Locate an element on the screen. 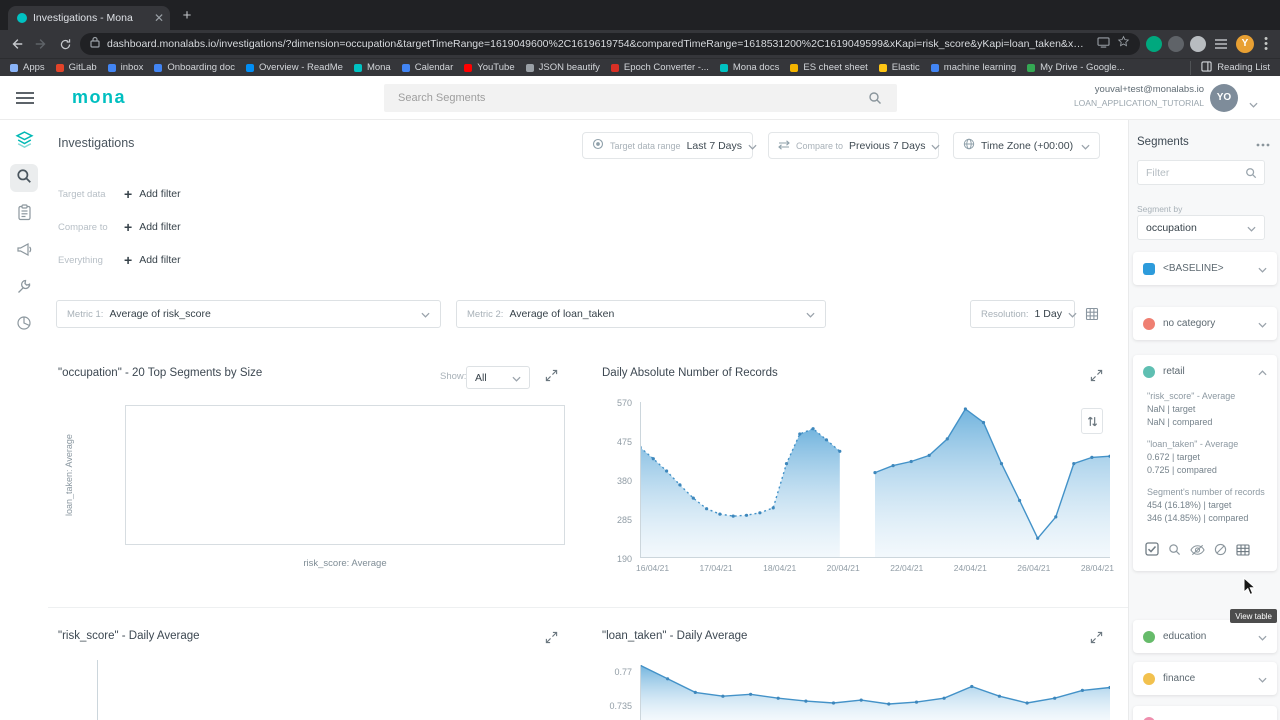  loan-plot-area is located at coordinates (875, 691).